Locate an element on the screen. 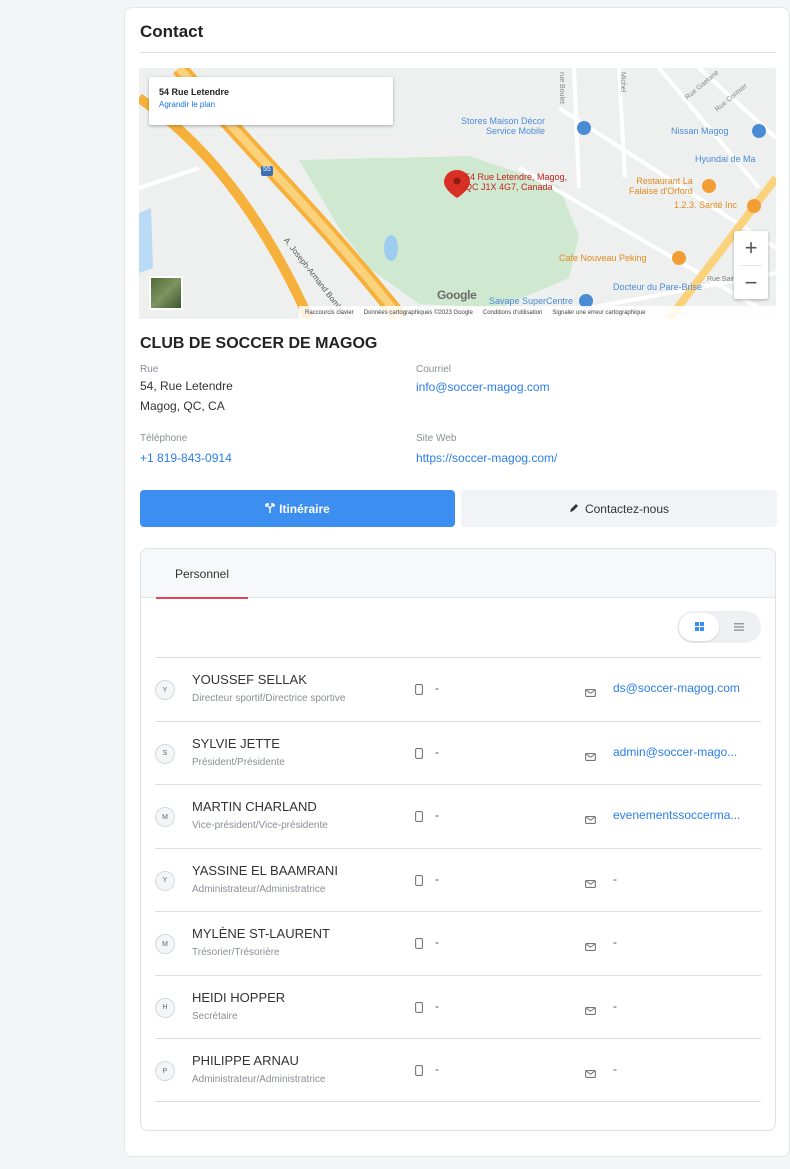 The height and width of the screenshot is (1169, 790). directions-button: Itinéraire is located at coordinates (297, 508).